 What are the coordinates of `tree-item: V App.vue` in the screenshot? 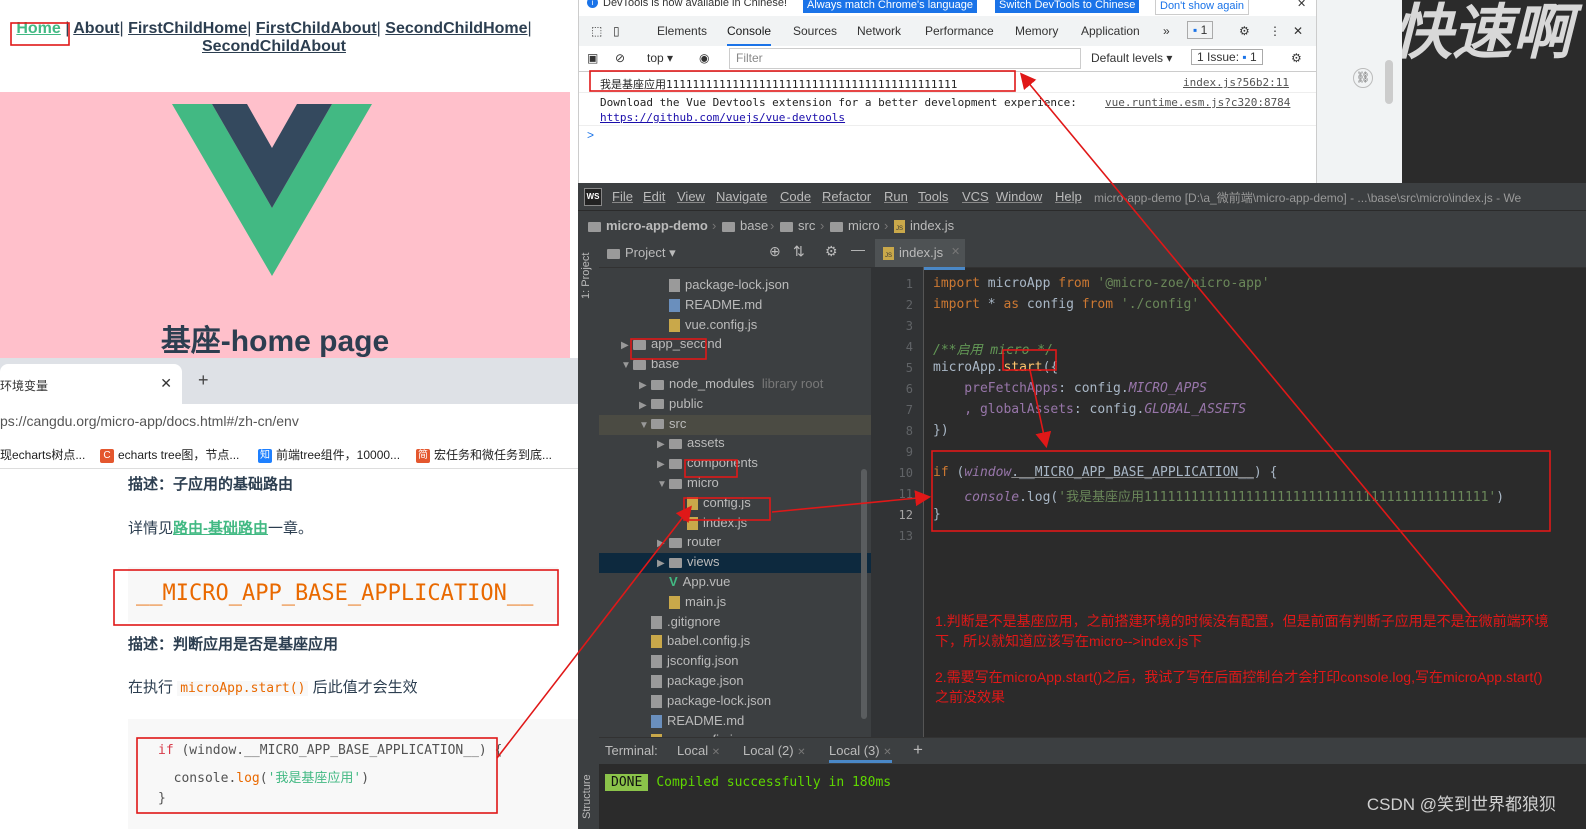 It's located at (693, 582).